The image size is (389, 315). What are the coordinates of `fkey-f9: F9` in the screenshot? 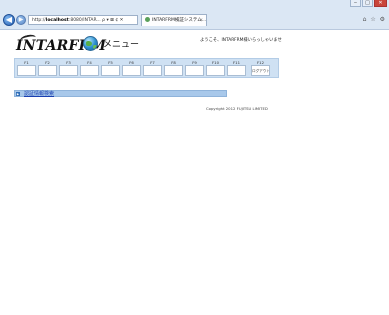 It's located at (194, 68).